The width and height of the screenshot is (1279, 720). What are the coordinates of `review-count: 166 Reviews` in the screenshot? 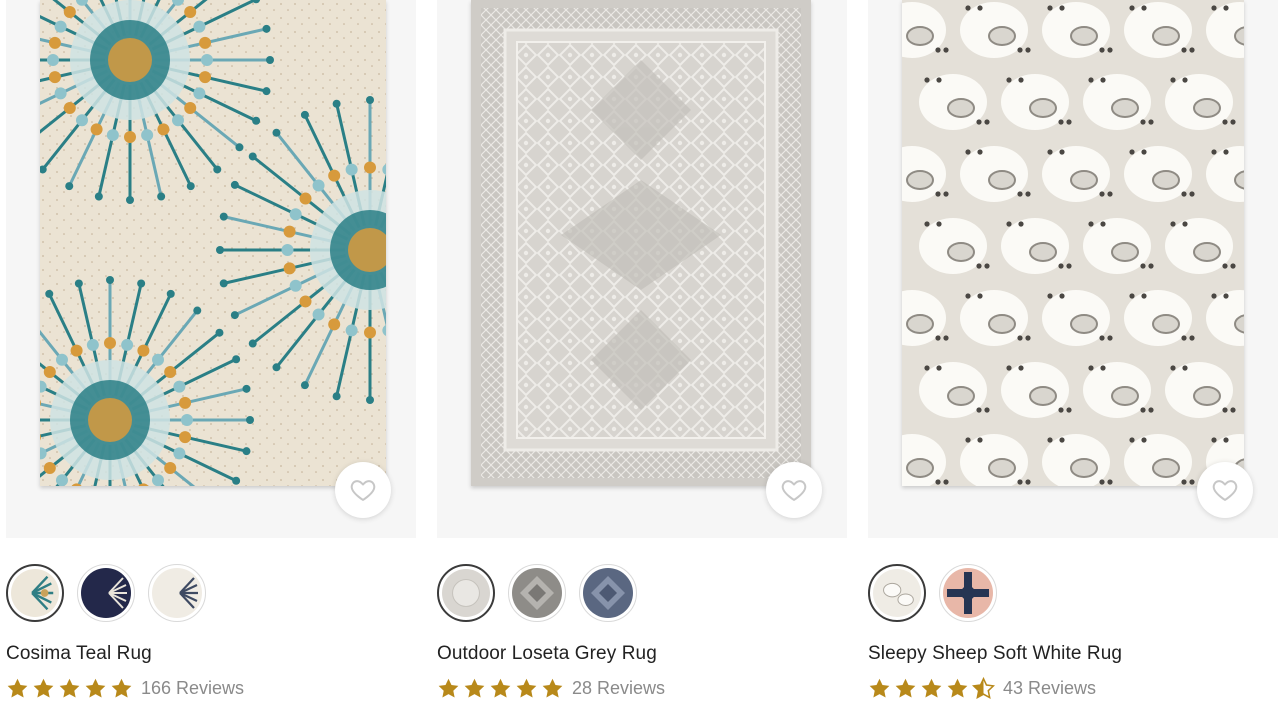 It's located at (192, 688).